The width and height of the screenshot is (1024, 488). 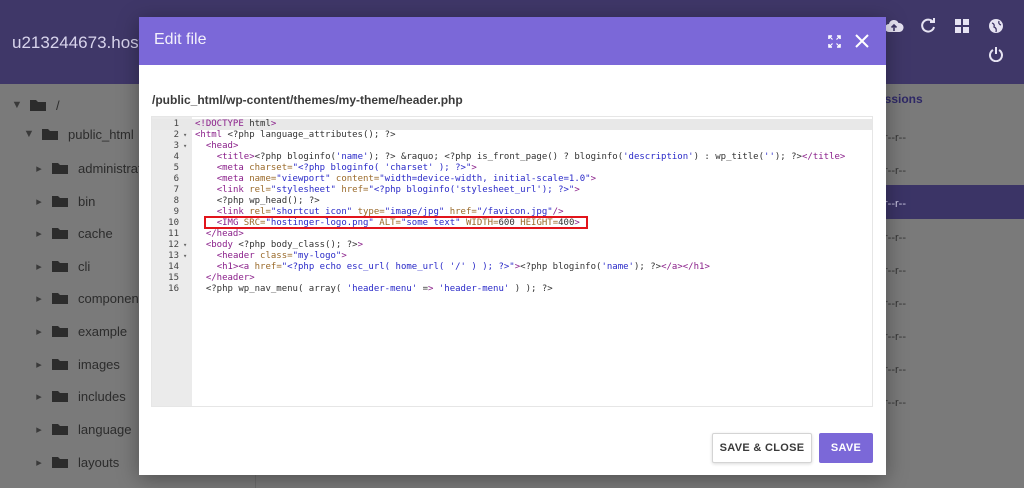 What do you see at coordinates (176, 157) in the screenshot?
I see `line-number: 4` at bounding box center [176, 157].